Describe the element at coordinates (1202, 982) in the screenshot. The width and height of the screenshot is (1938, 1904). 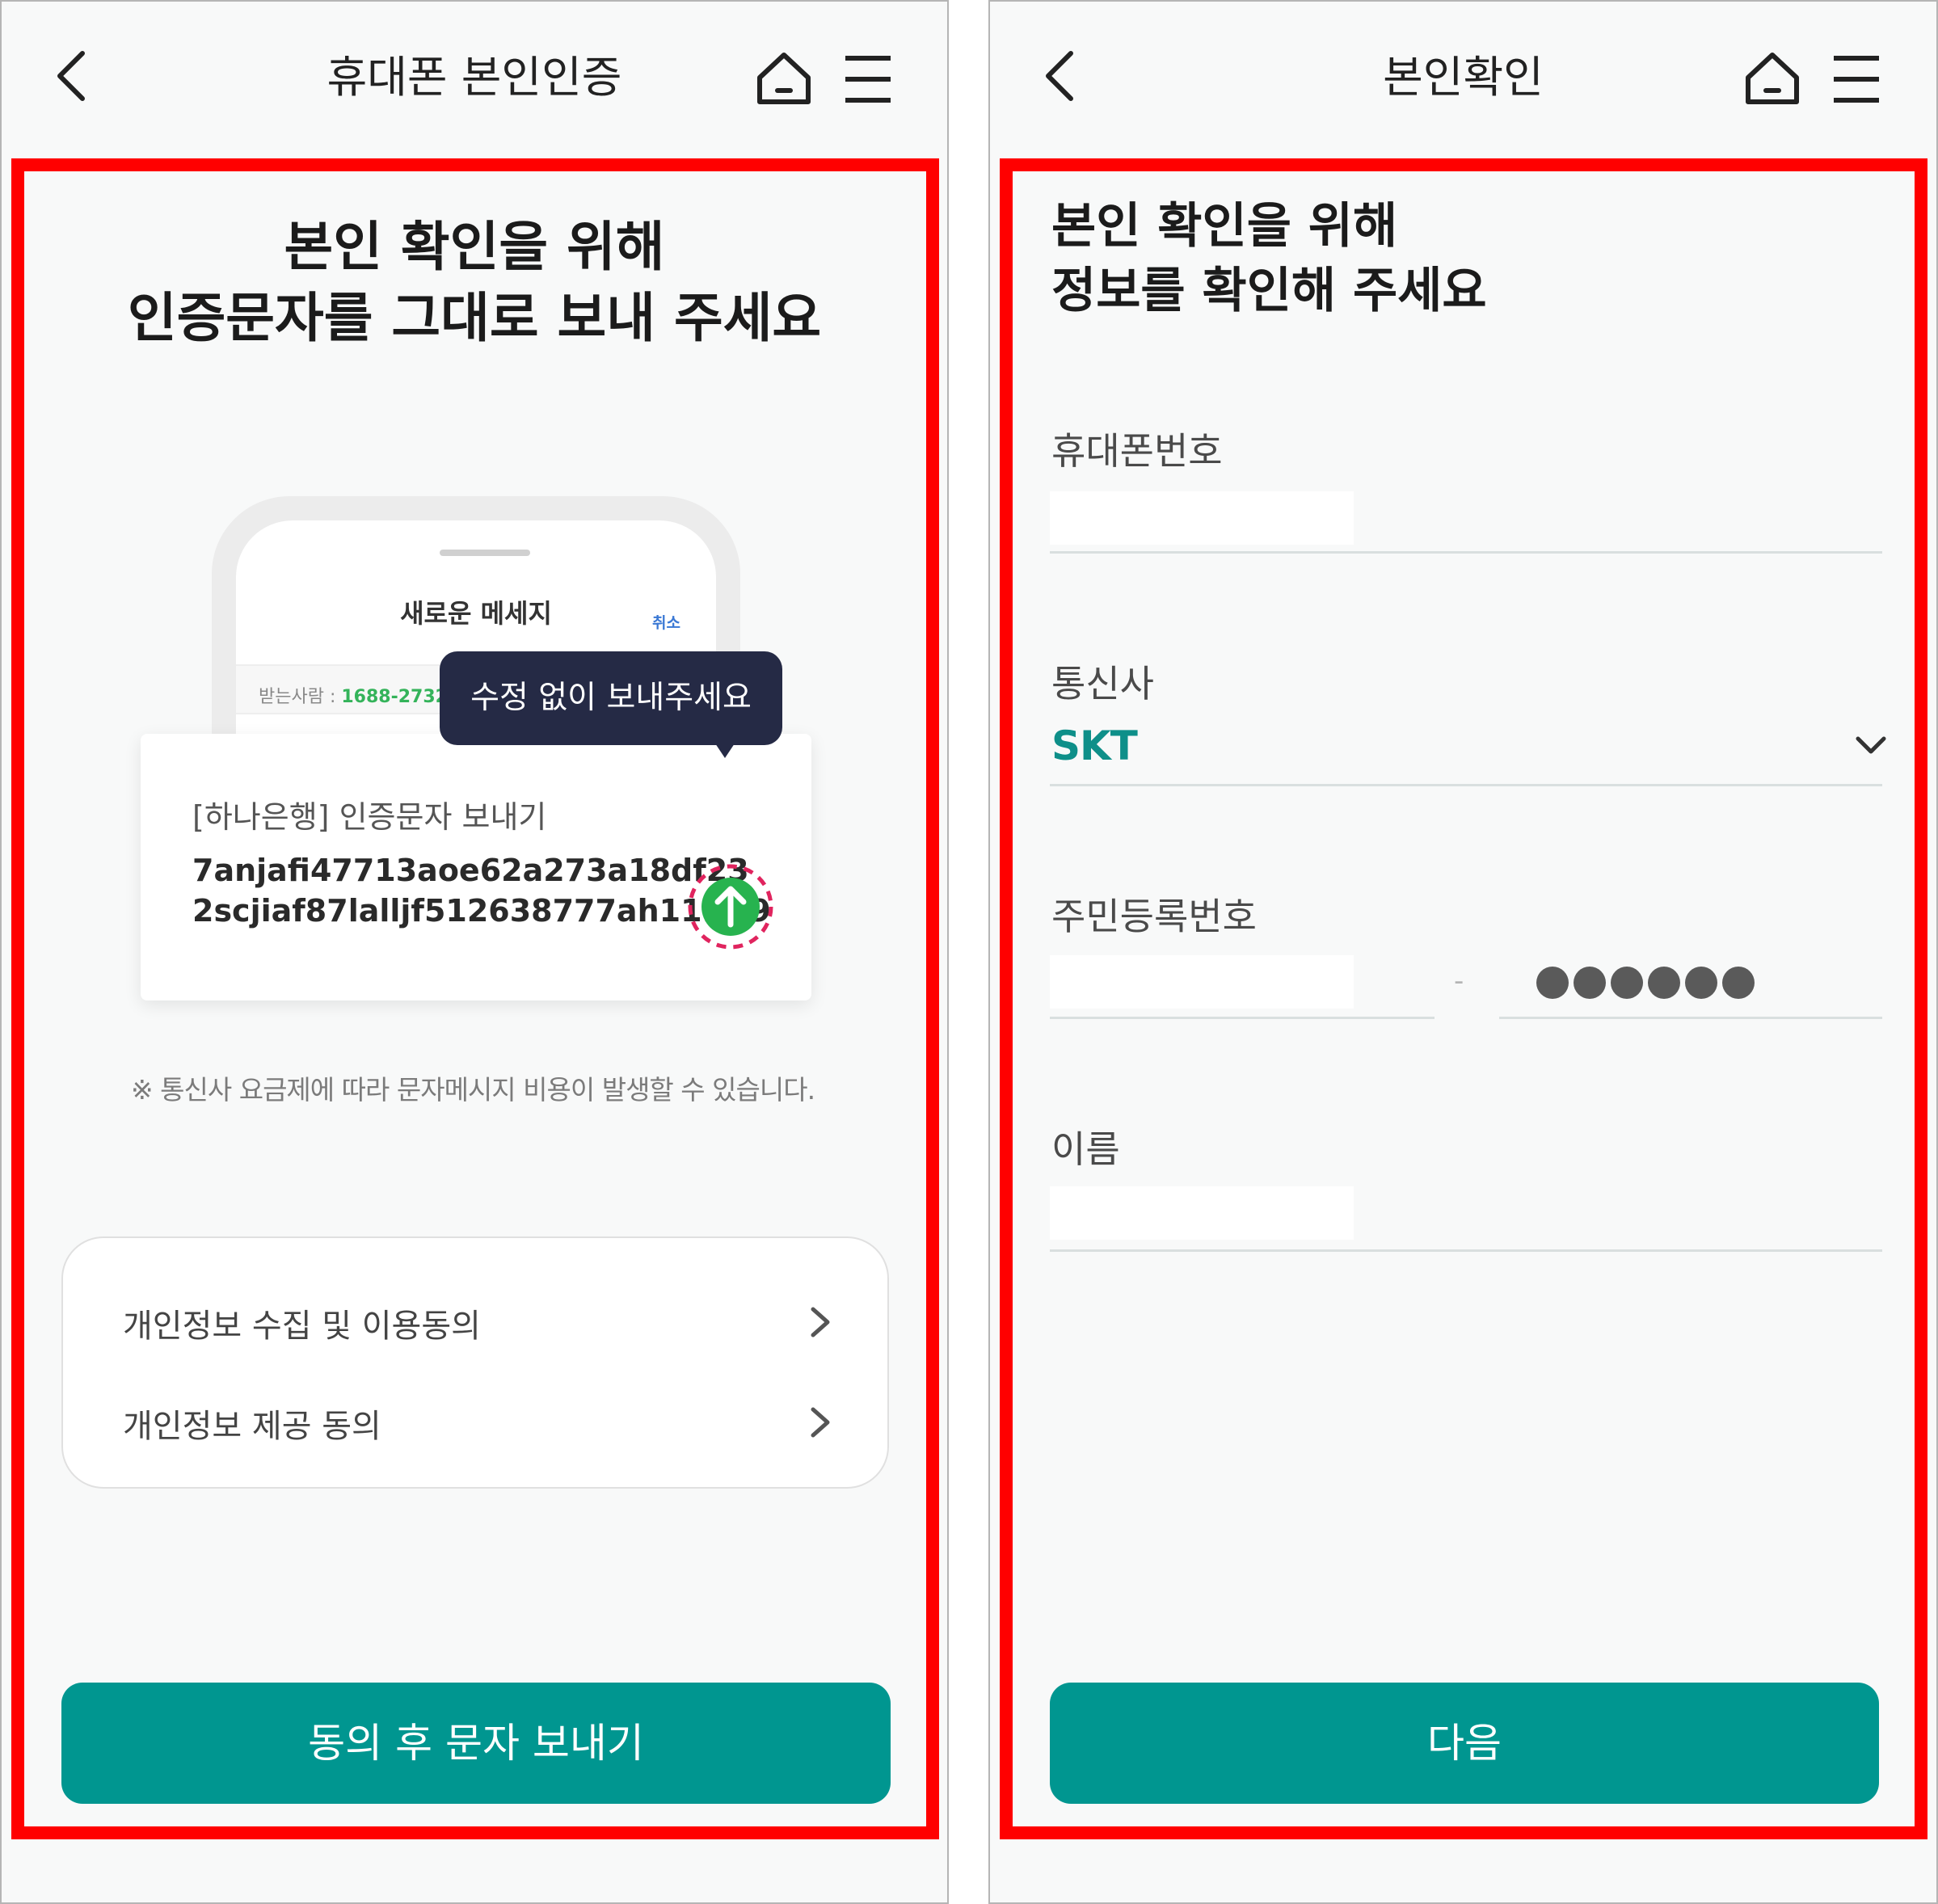
I see `ssn-front-input` at that location.